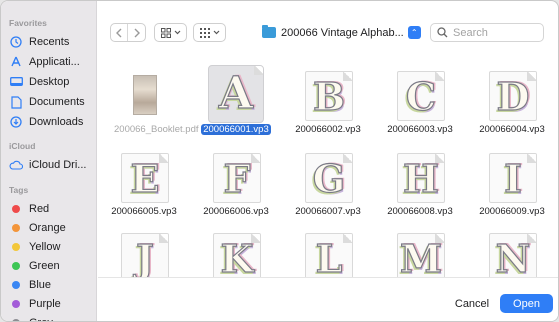 The image size is (559, 322). Describe the element at coordinates (145, 178) in the screenshot. I see `embroidery-file-thumbnail: E` at that location.